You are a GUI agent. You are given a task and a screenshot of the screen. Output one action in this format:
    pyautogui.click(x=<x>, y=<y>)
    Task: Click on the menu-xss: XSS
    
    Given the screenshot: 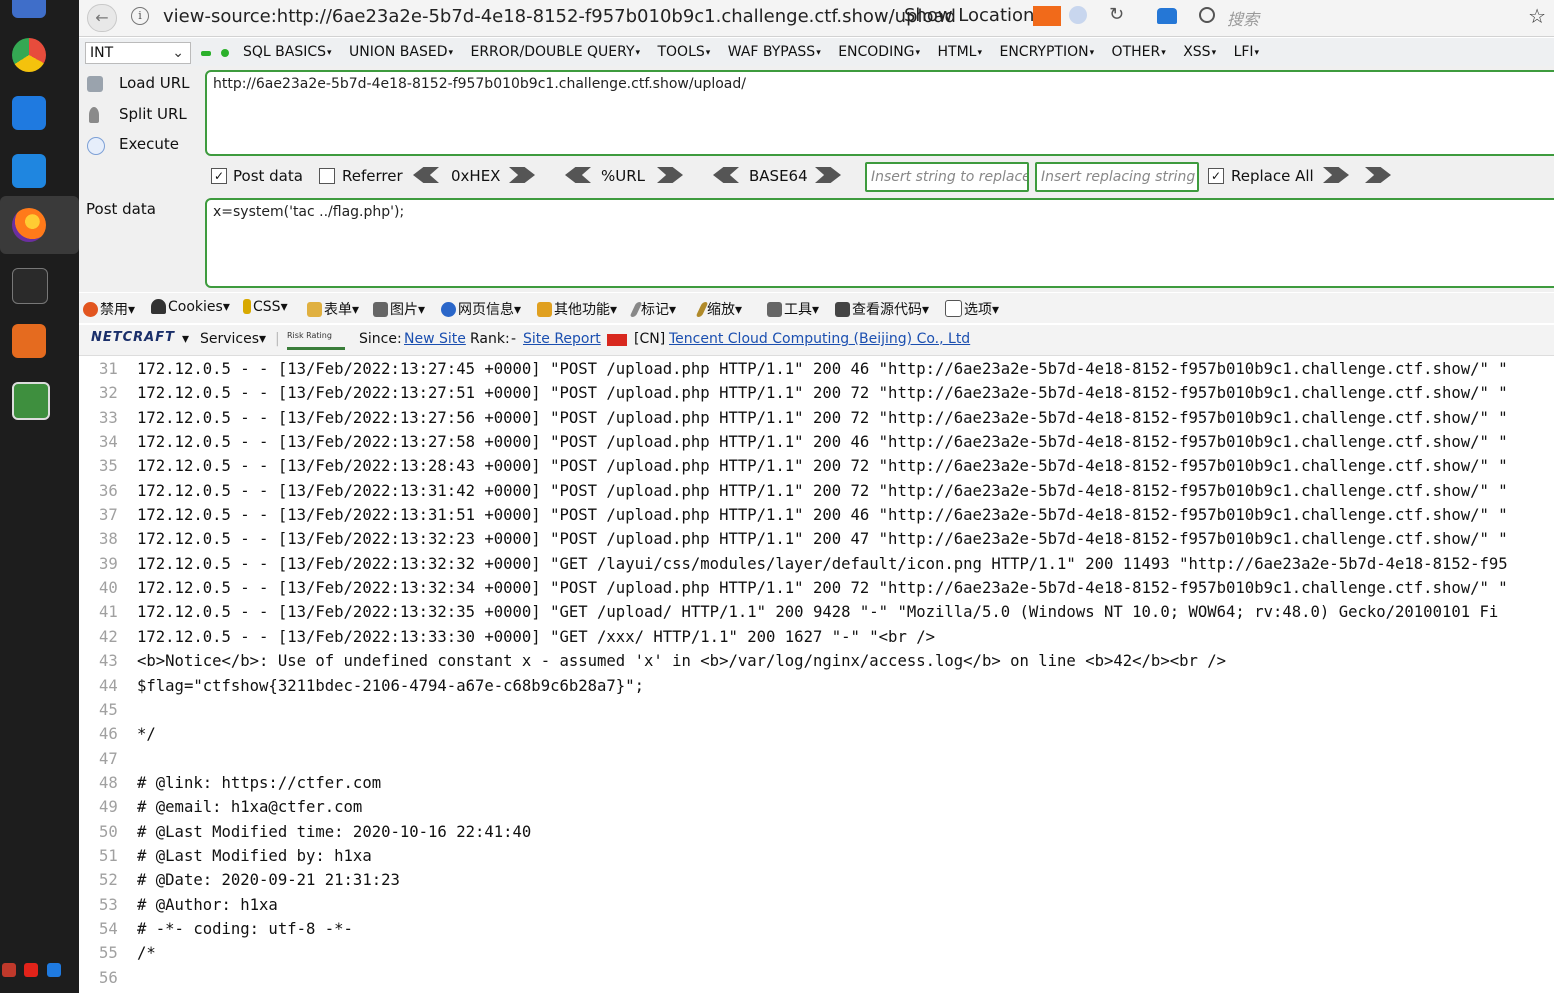 What is the action you would take?
    pyautogui.click(x=1199, y=52)
    